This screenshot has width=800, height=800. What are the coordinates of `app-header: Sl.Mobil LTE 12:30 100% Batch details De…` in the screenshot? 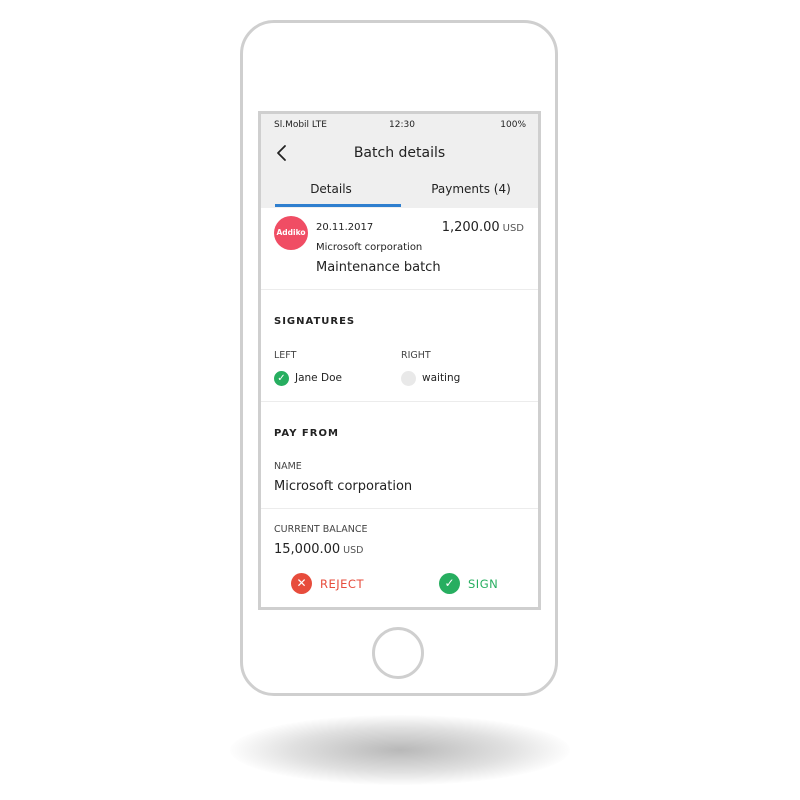 It's located at (399, 161).